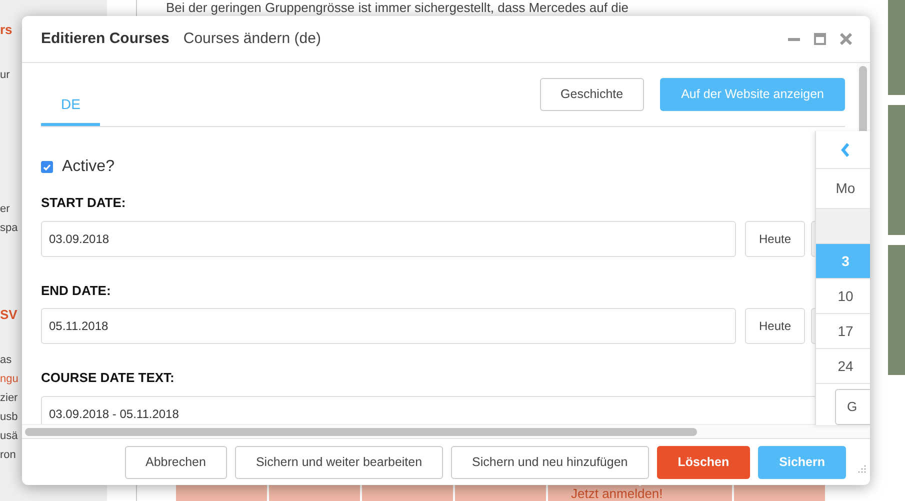 The width and height of the screenshot is (905, 501). What do you see at coordinates (108, 378) in the screenshot?
I see `field-label: COURSE DATE TEXT:` at bounding box center [108, 378].